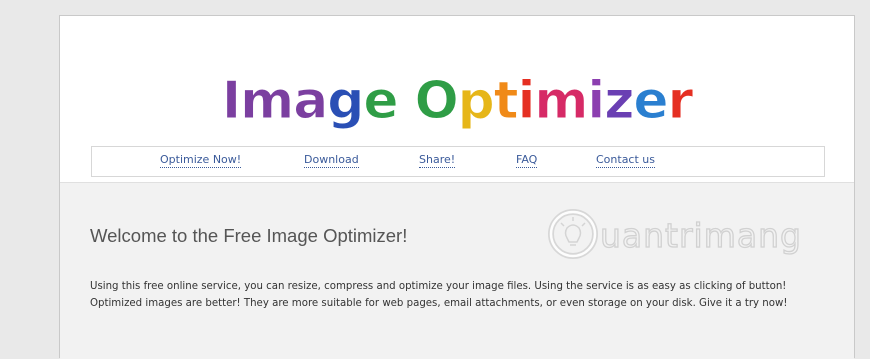 This screenshot has width=870, height=359. I want to click on lightbulb-icon, so click(573, 234).